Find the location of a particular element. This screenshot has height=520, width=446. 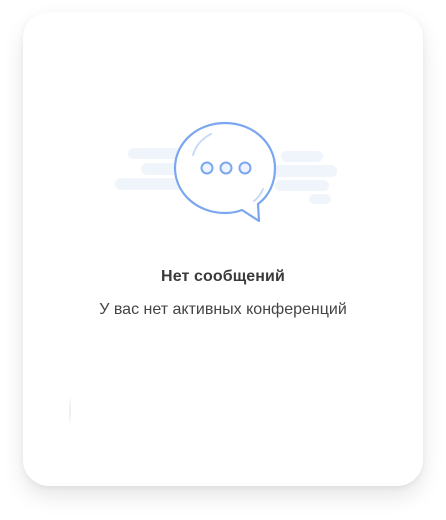

empty-state-title: Нет сообщений is located at coordinates (223, 276).